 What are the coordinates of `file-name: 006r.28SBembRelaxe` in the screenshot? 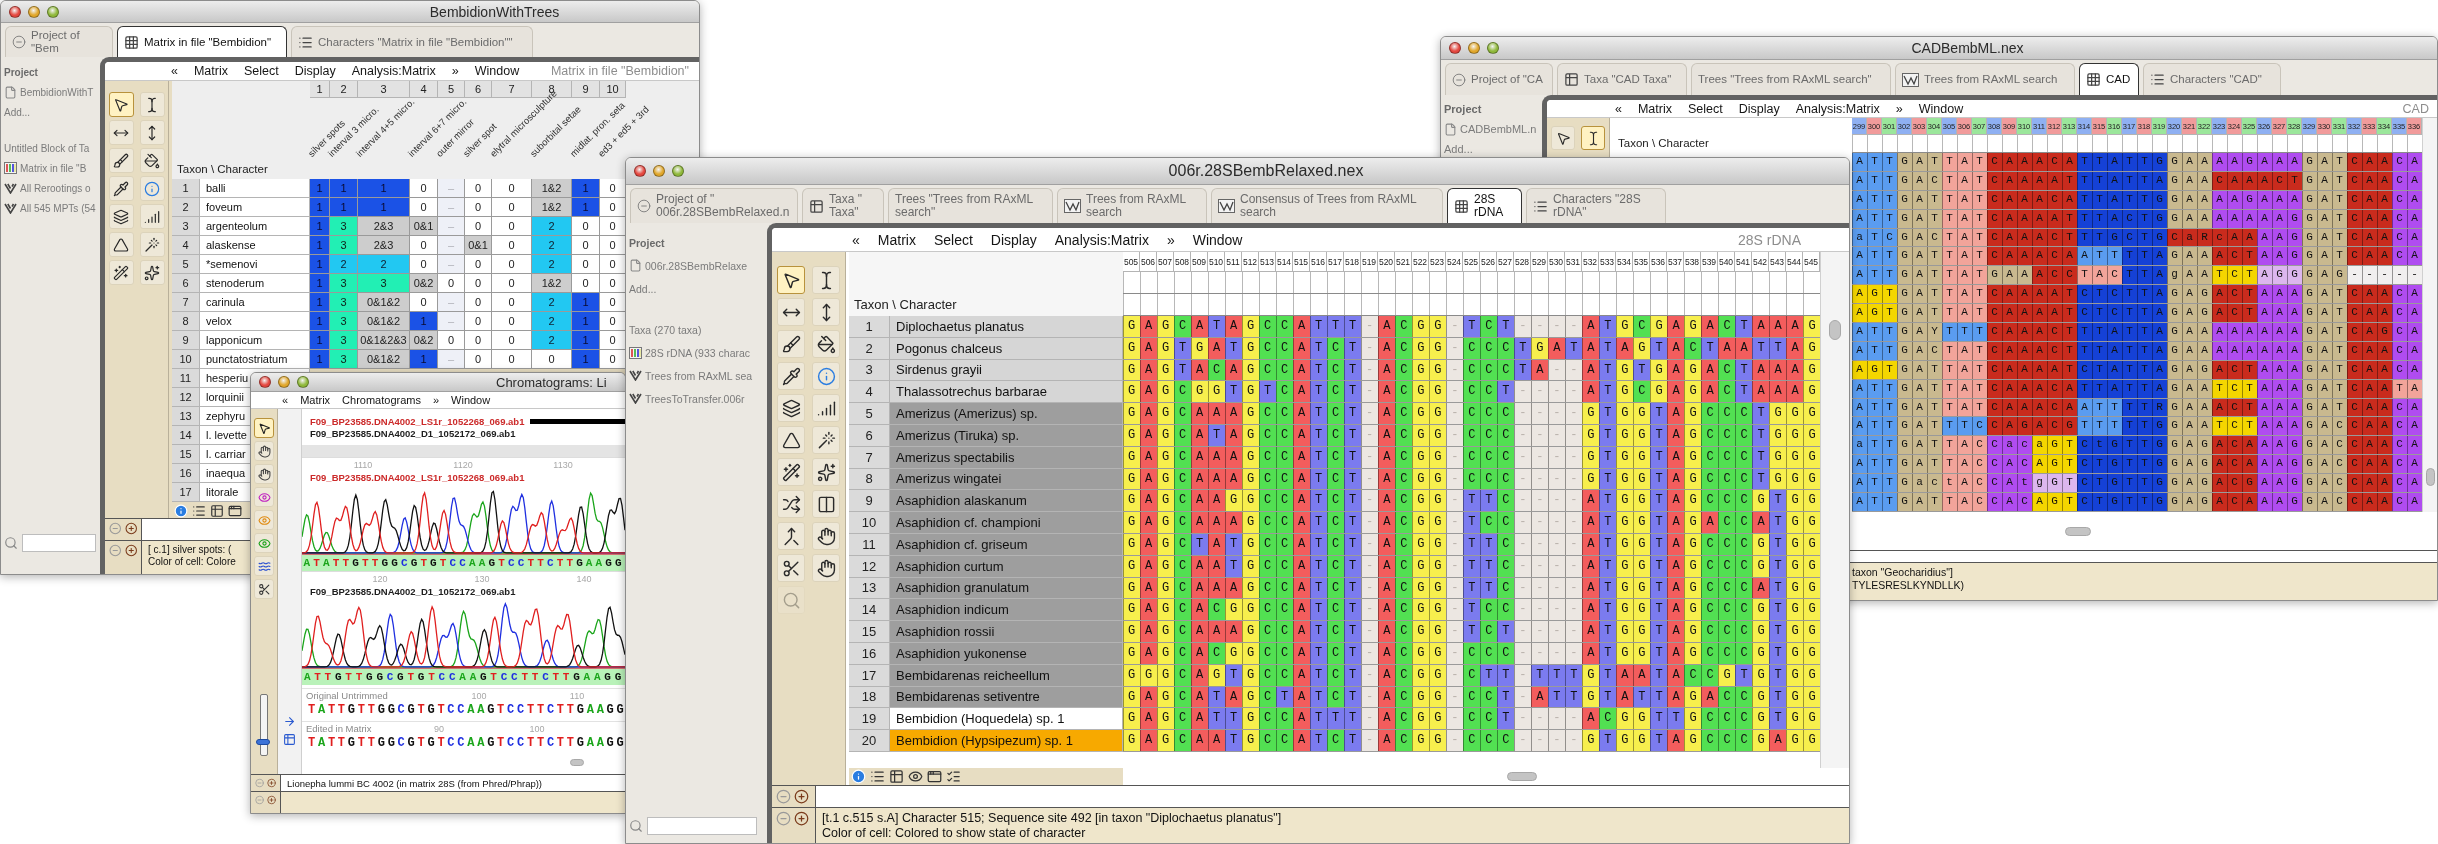 It's located at (696, 265).